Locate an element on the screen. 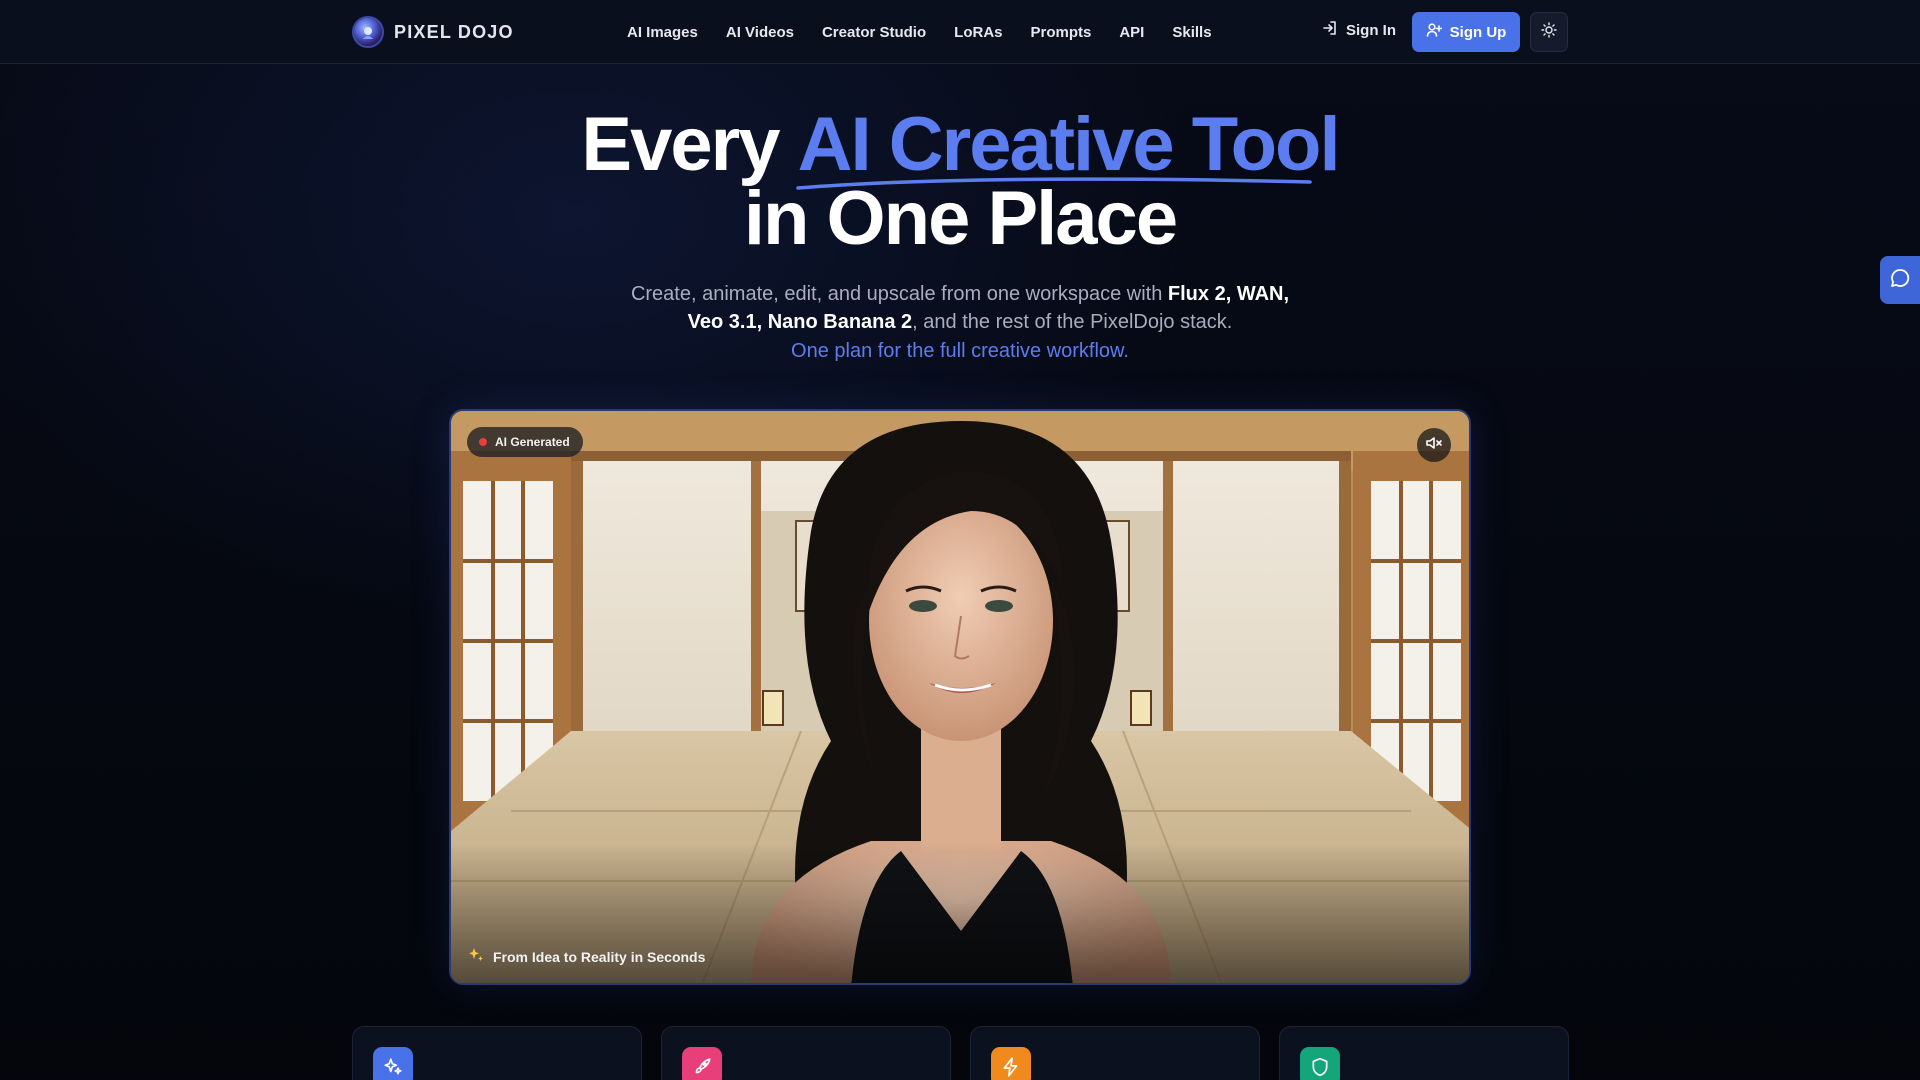  hero-title-prefix: Every is located at coordinates (680, 144).